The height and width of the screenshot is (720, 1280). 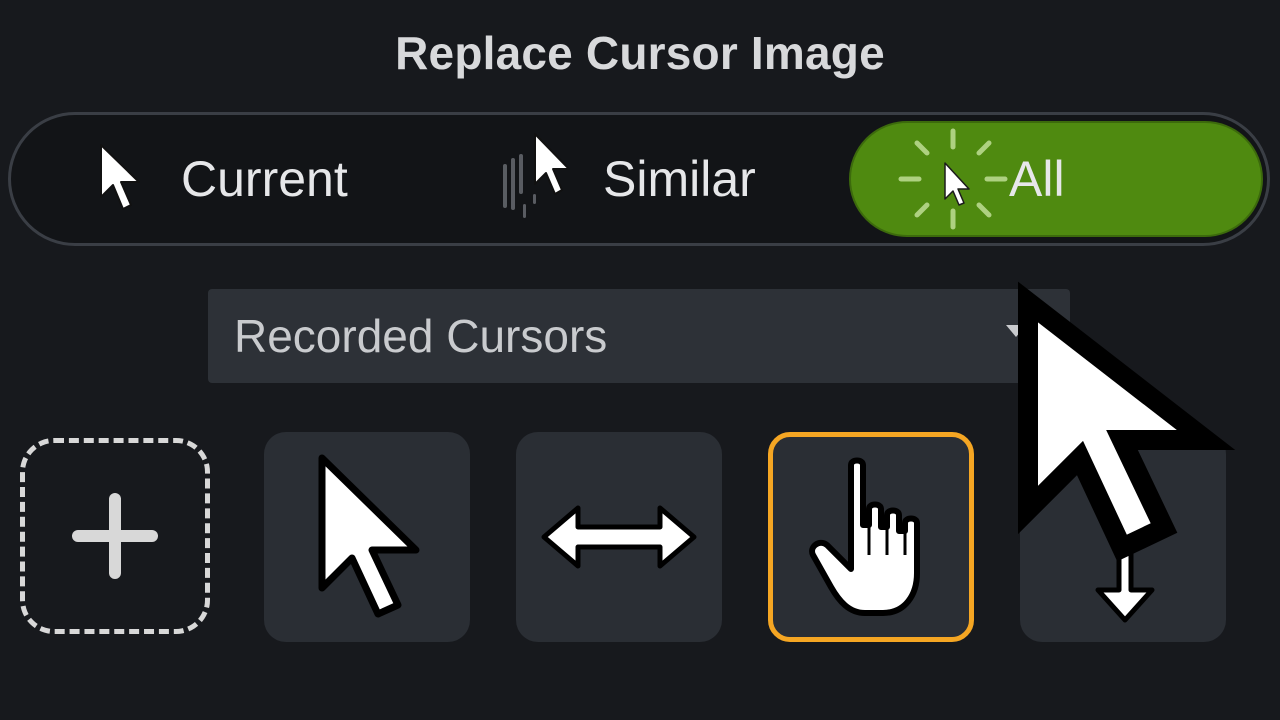 I want to click on hand-pointer-cursor-icon, so click(x=864, y=536).